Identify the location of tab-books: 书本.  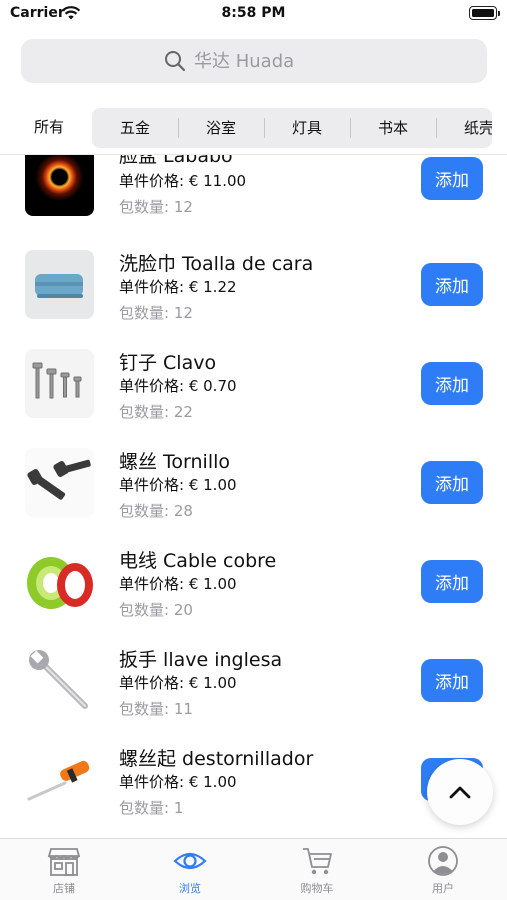
(393, 128).